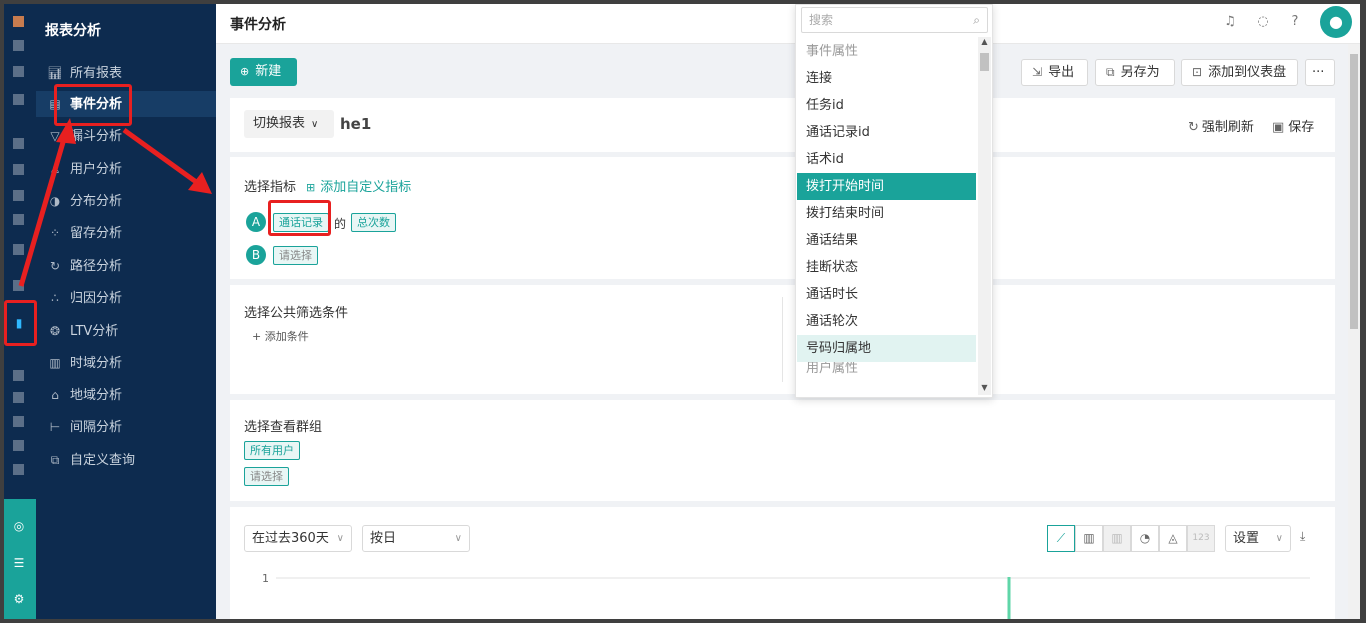  I want to click on dropdown-option: 连接, so click(886, 78).